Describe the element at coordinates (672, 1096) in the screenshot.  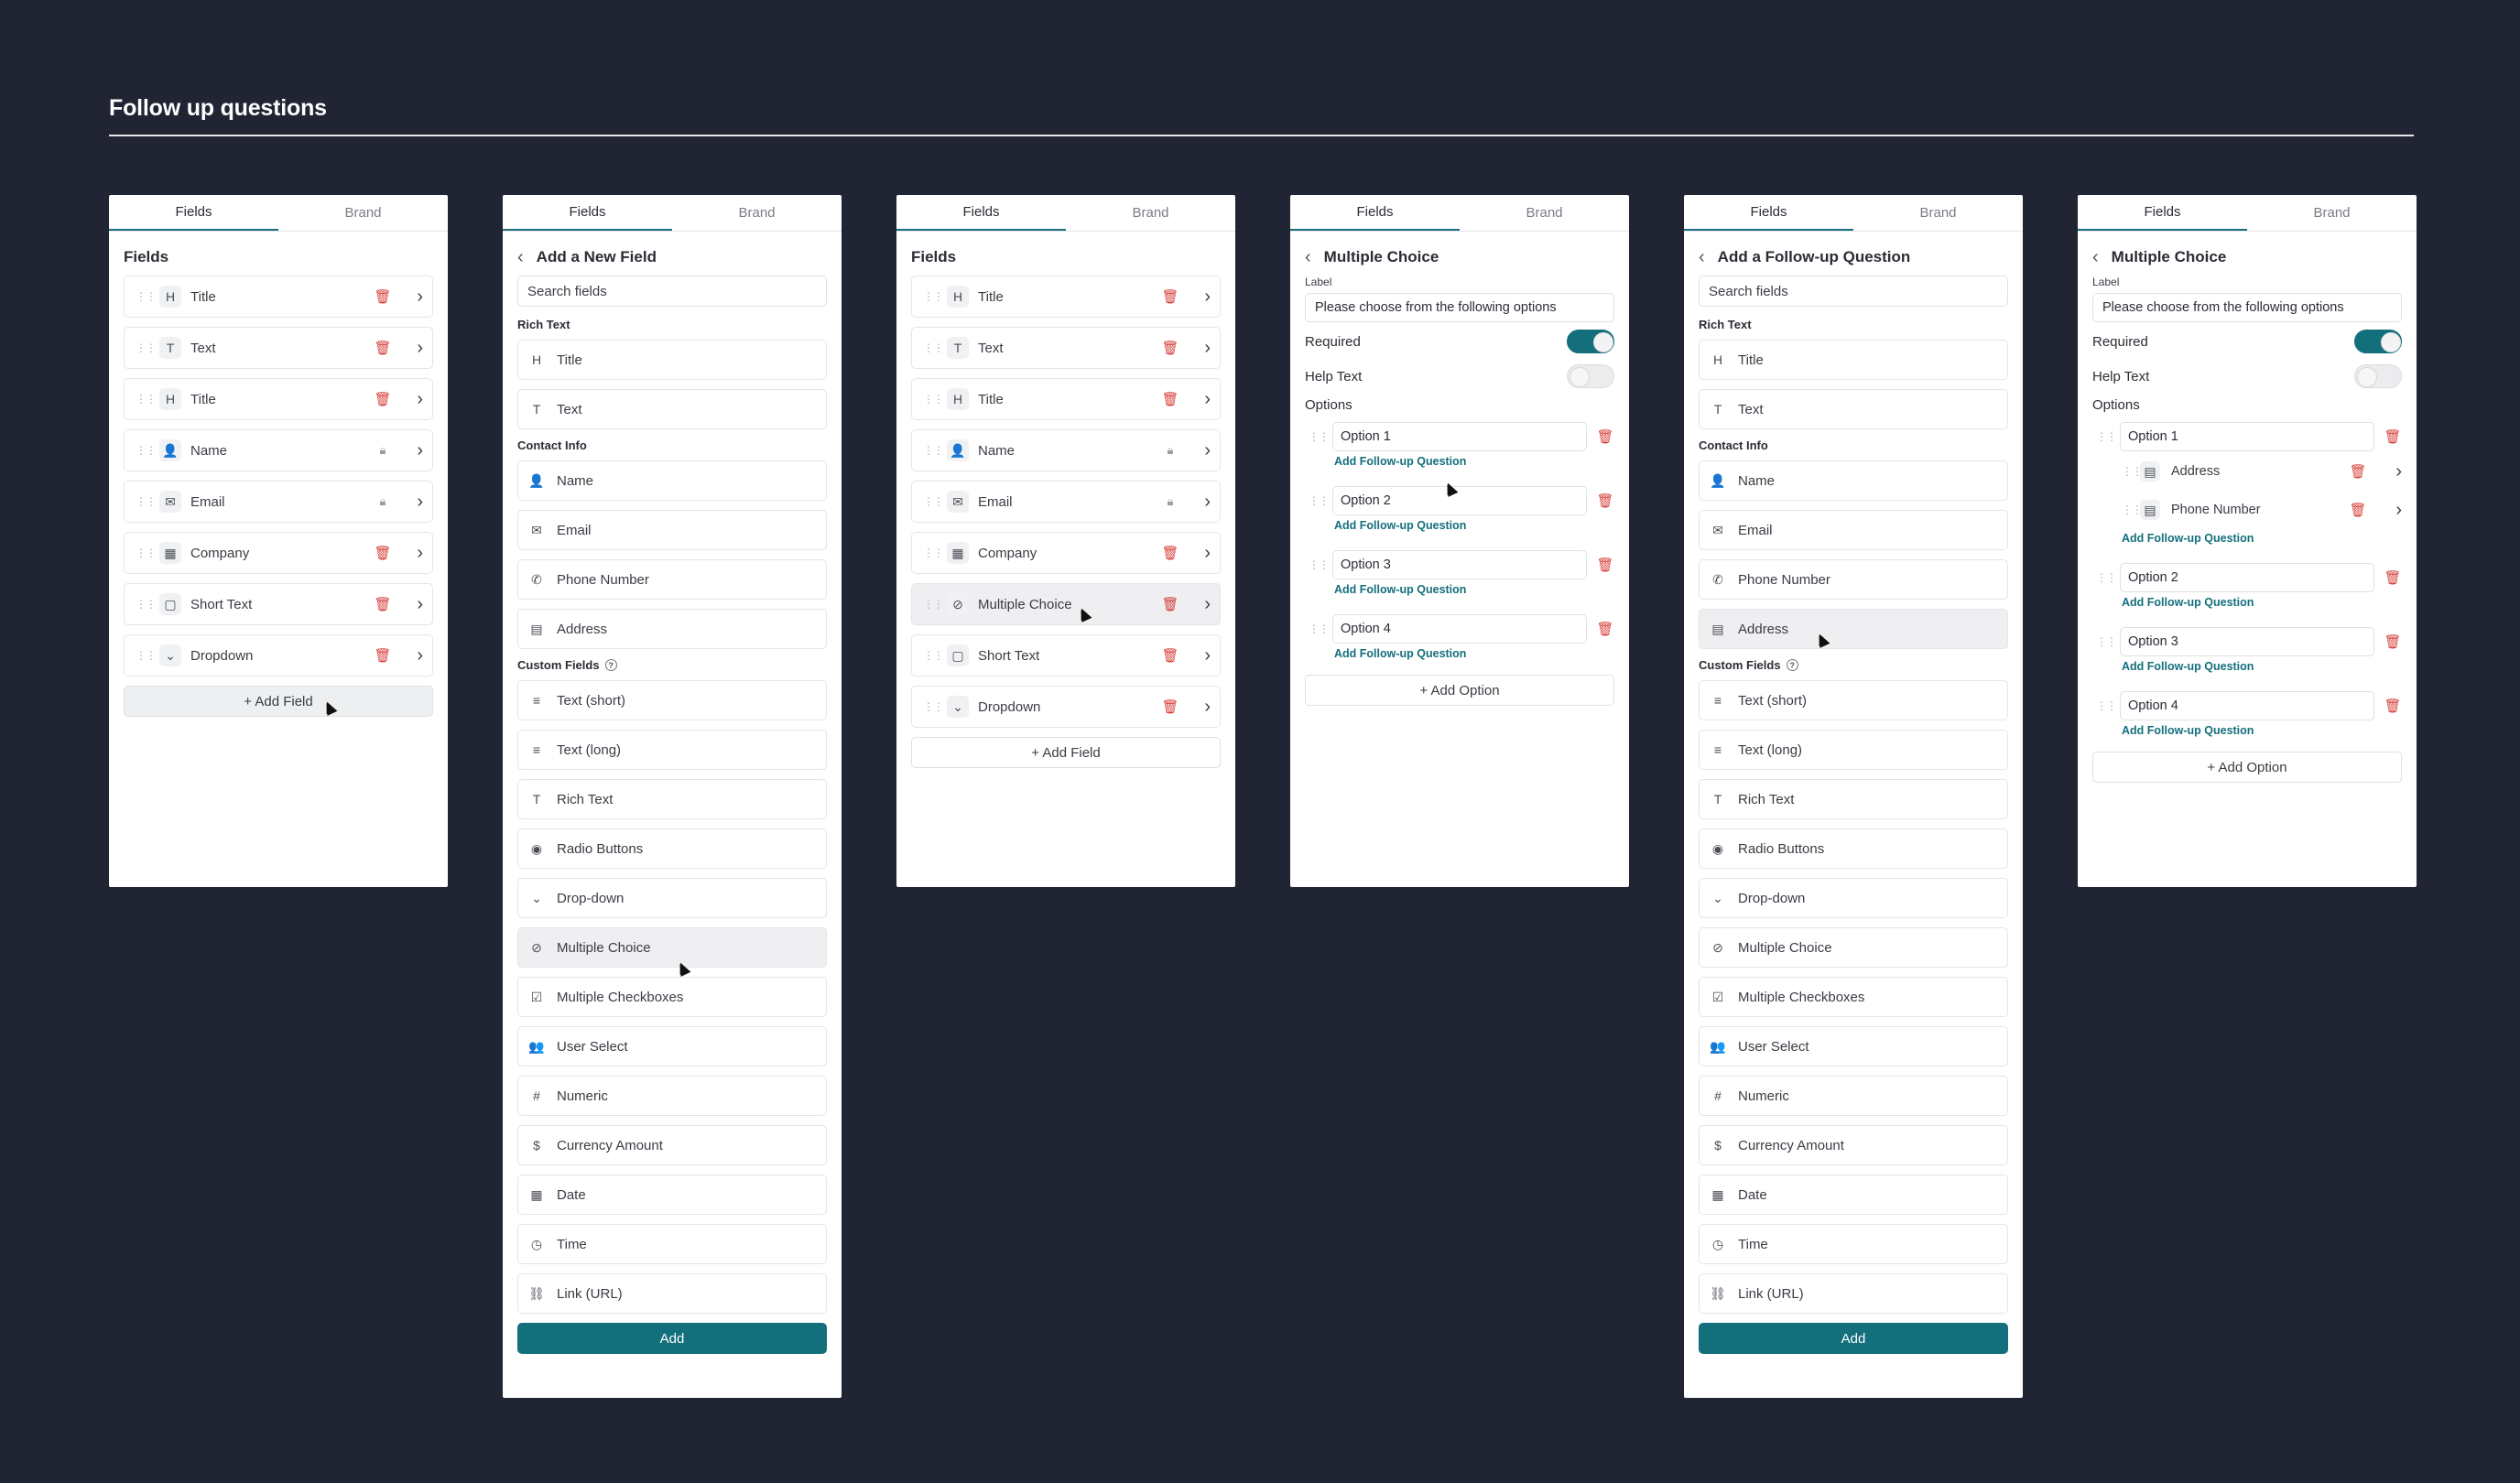
I see `field-type-numeric: # Numeric` at that location.